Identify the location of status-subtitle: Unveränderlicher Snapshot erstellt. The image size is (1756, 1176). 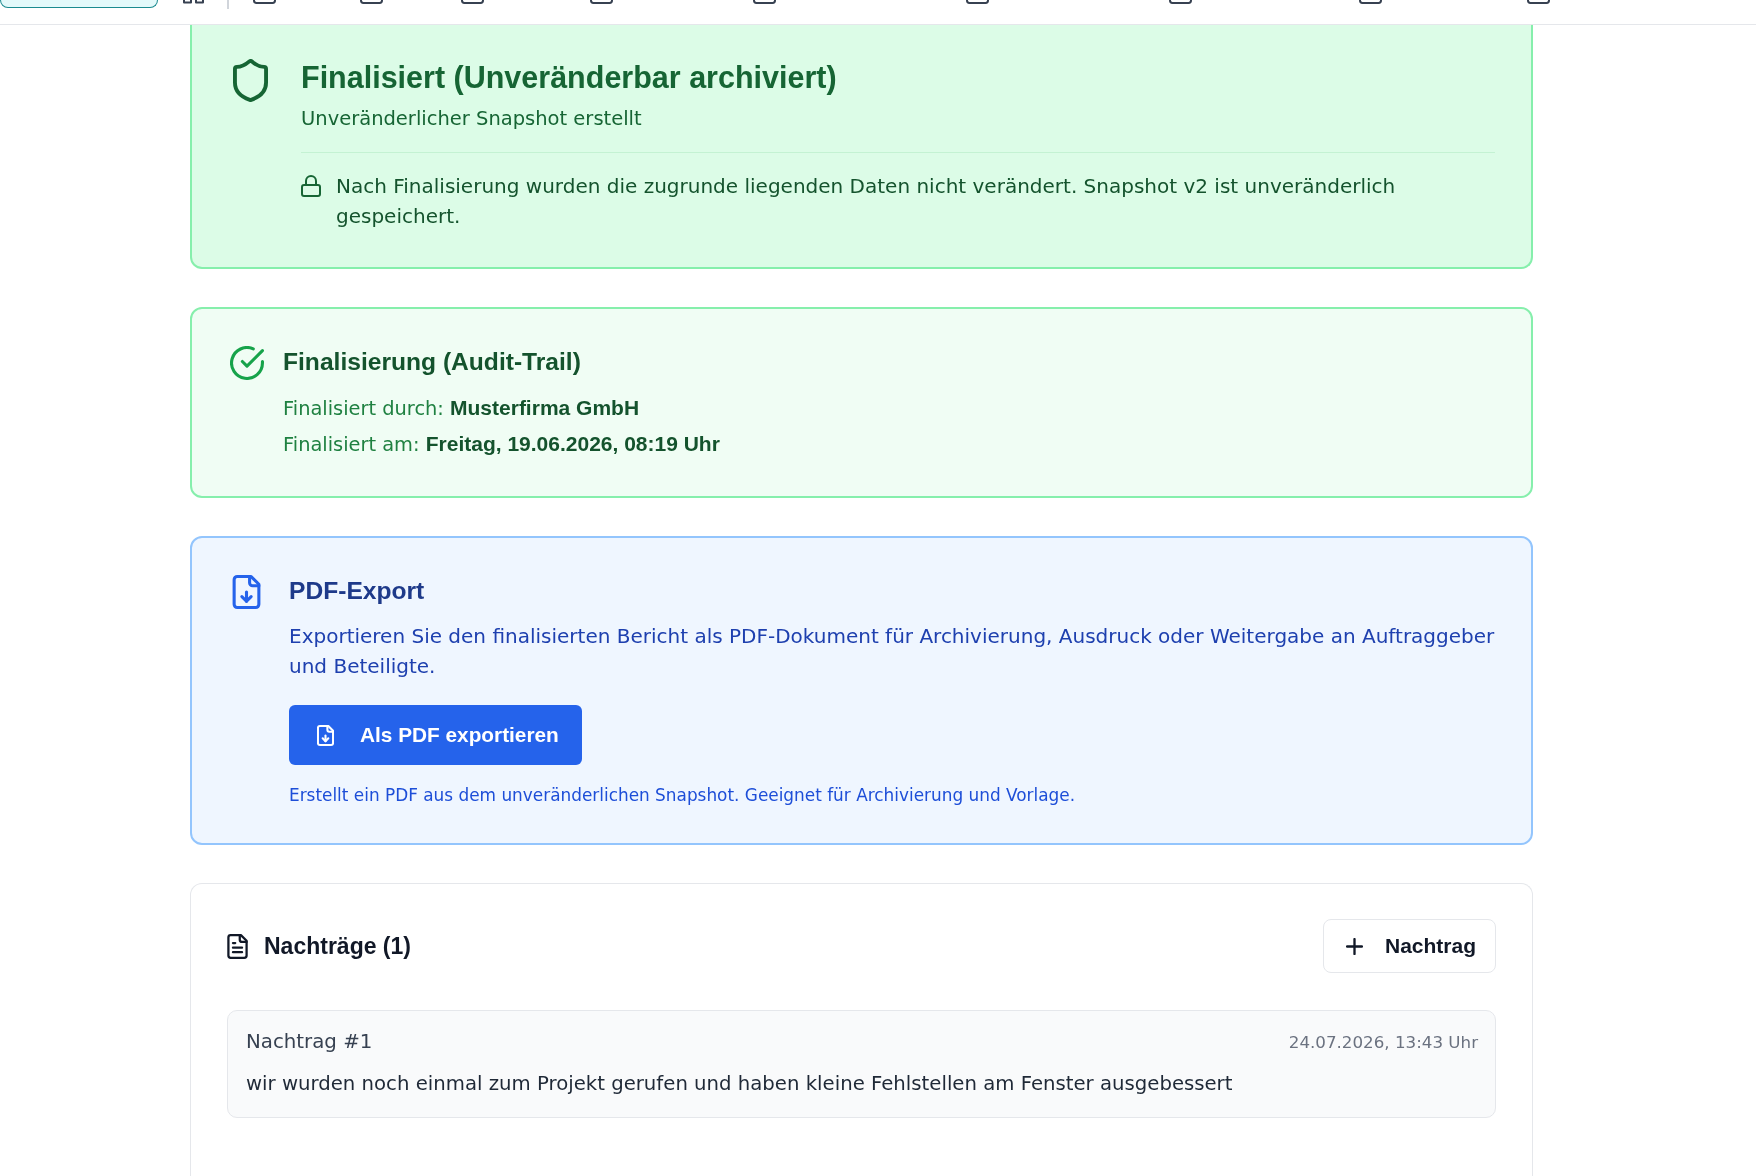
(472, 119).